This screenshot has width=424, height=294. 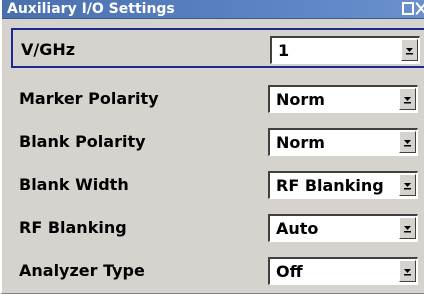 I want to click on setting-label-rf-blanking: RF Blanking, so click(x=73, y=227).